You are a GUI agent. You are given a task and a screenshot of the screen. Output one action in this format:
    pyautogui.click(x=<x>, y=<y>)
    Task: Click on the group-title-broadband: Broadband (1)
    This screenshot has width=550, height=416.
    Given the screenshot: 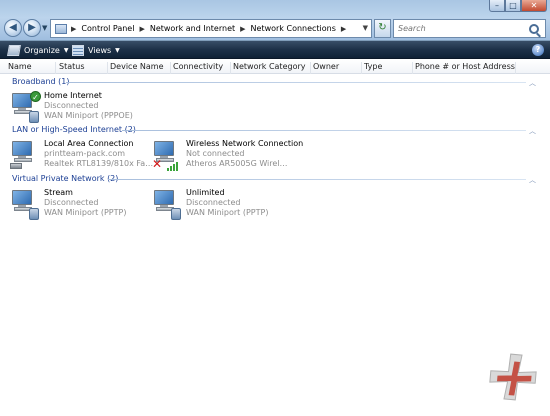 What is the action you would take?
    pyautogui.click(x=40, y=81)
    